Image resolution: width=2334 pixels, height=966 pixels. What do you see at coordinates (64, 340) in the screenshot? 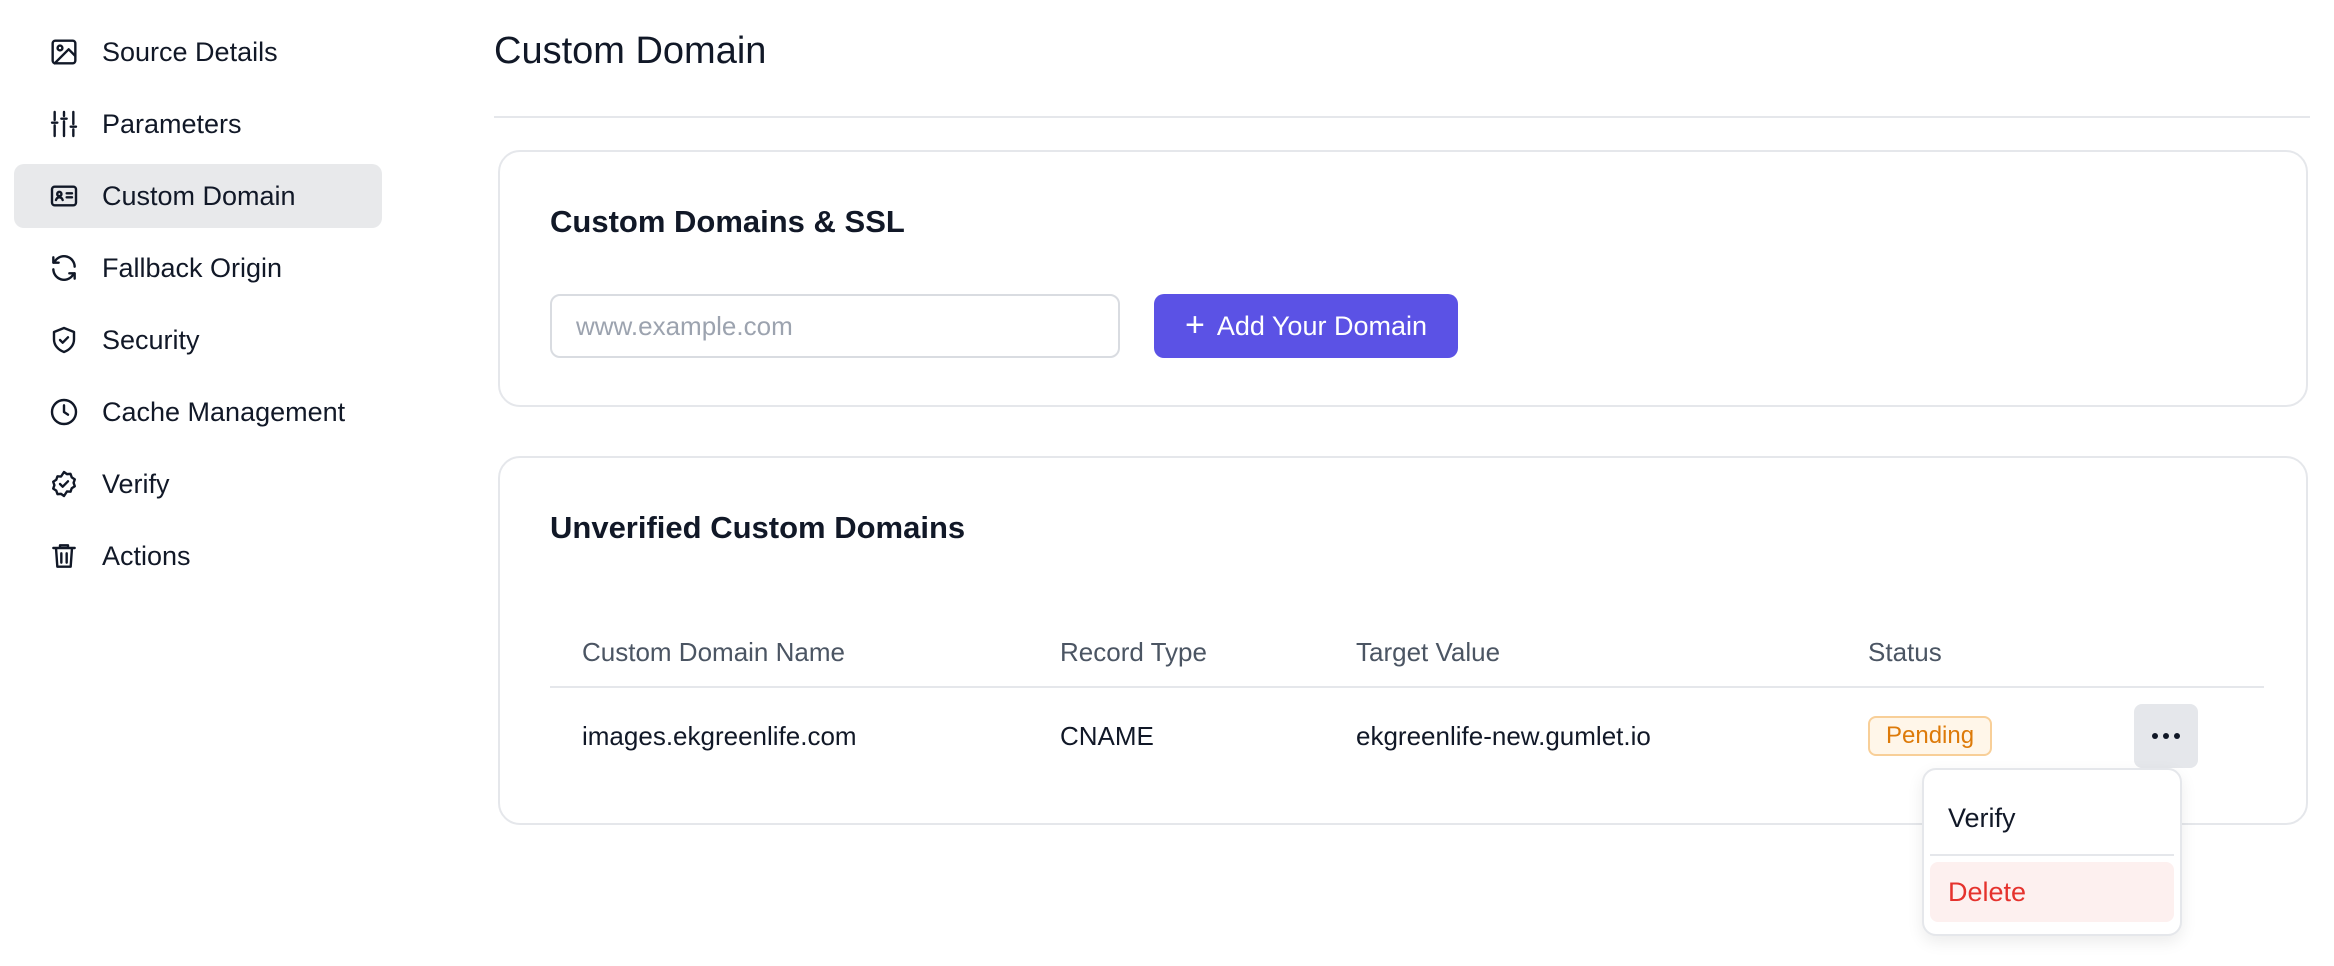
I see `shield-check-icon` at bounding box center [64, 340].